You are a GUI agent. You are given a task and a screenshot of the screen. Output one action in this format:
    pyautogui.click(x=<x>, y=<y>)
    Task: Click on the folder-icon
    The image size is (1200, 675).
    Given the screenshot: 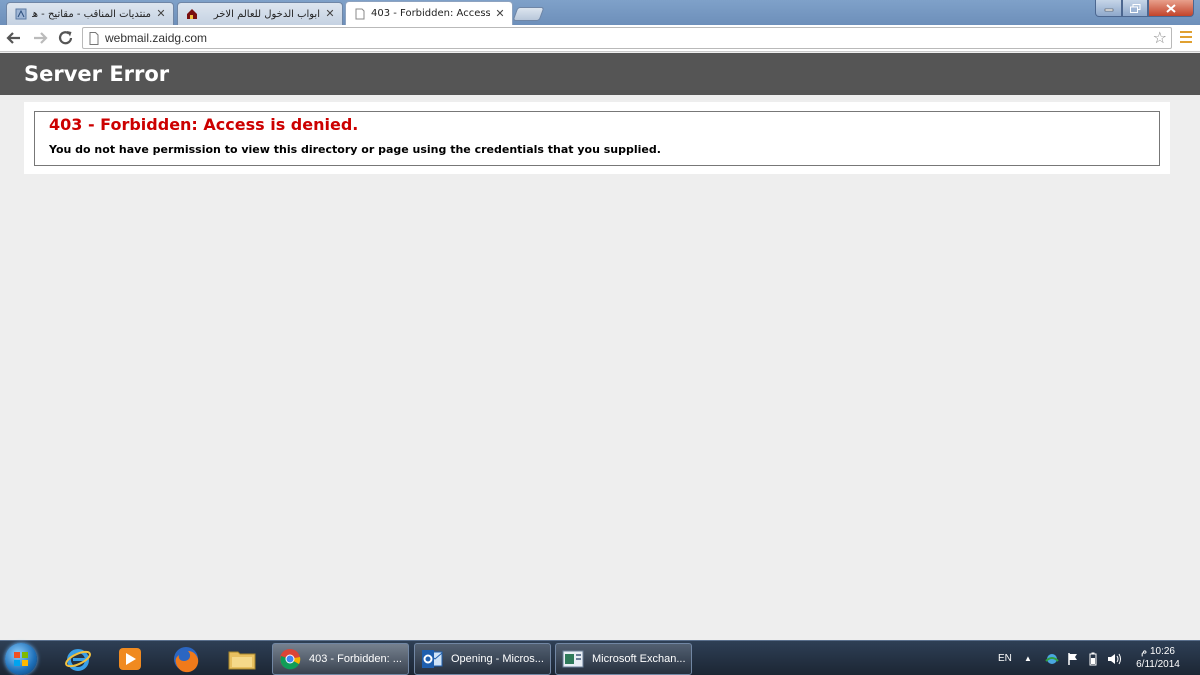 What is the action you would take?
    pyautogui.click(x=242, y=660)
    